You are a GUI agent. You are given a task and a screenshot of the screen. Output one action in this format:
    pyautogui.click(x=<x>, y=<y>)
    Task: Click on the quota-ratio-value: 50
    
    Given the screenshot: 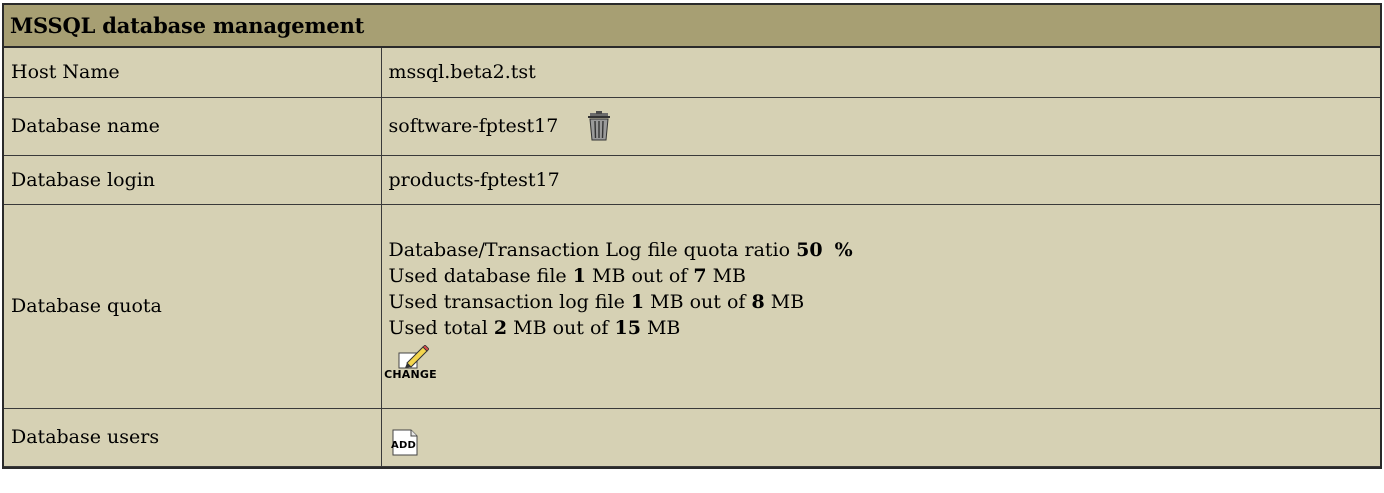 What is the action you would take?
    pyautogui.click(x=809, y=250)
    